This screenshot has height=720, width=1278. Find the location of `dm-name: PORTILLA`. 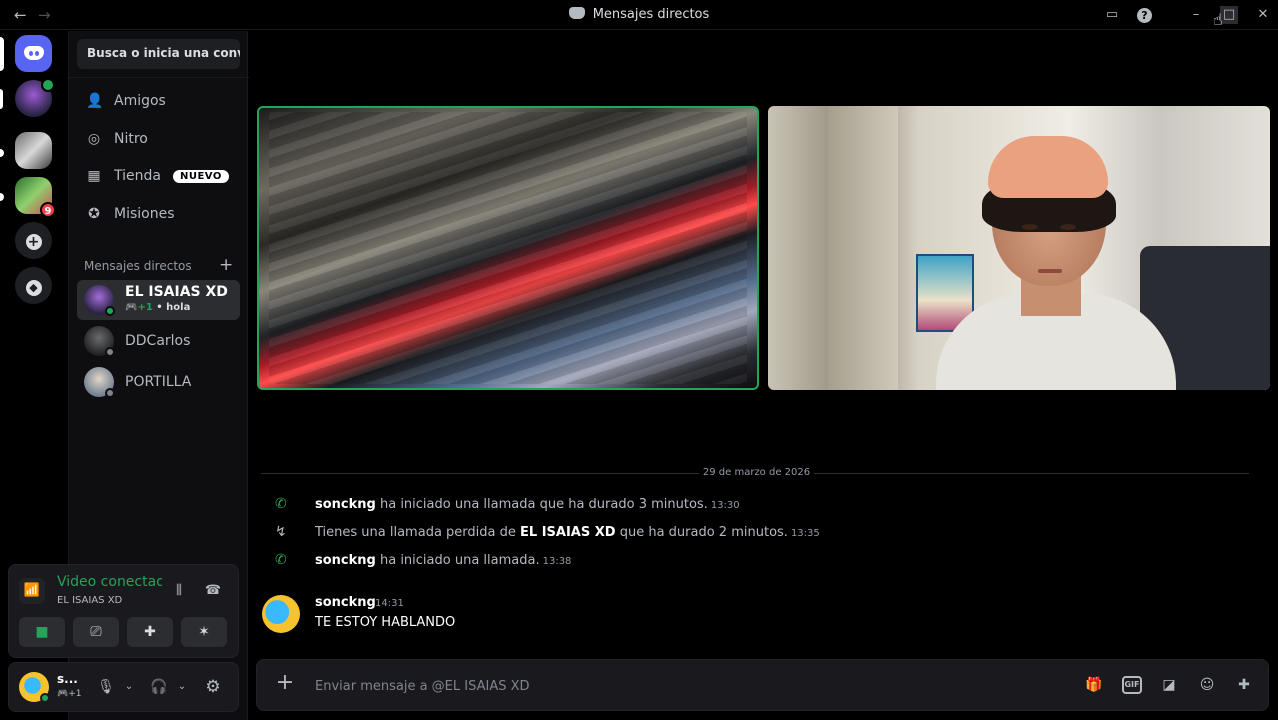

dm-name: PORTILLA is located at coordinates (158, 382).